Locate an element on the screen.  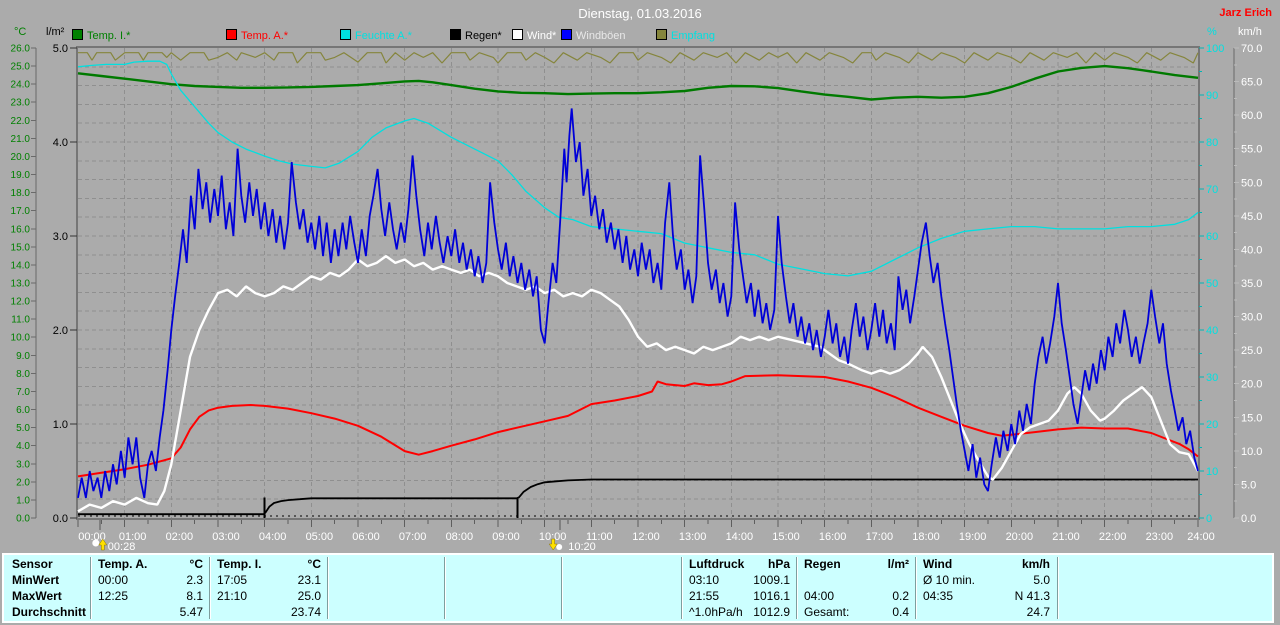
table-row-header: Sensor is located at coordinates (32, 564).